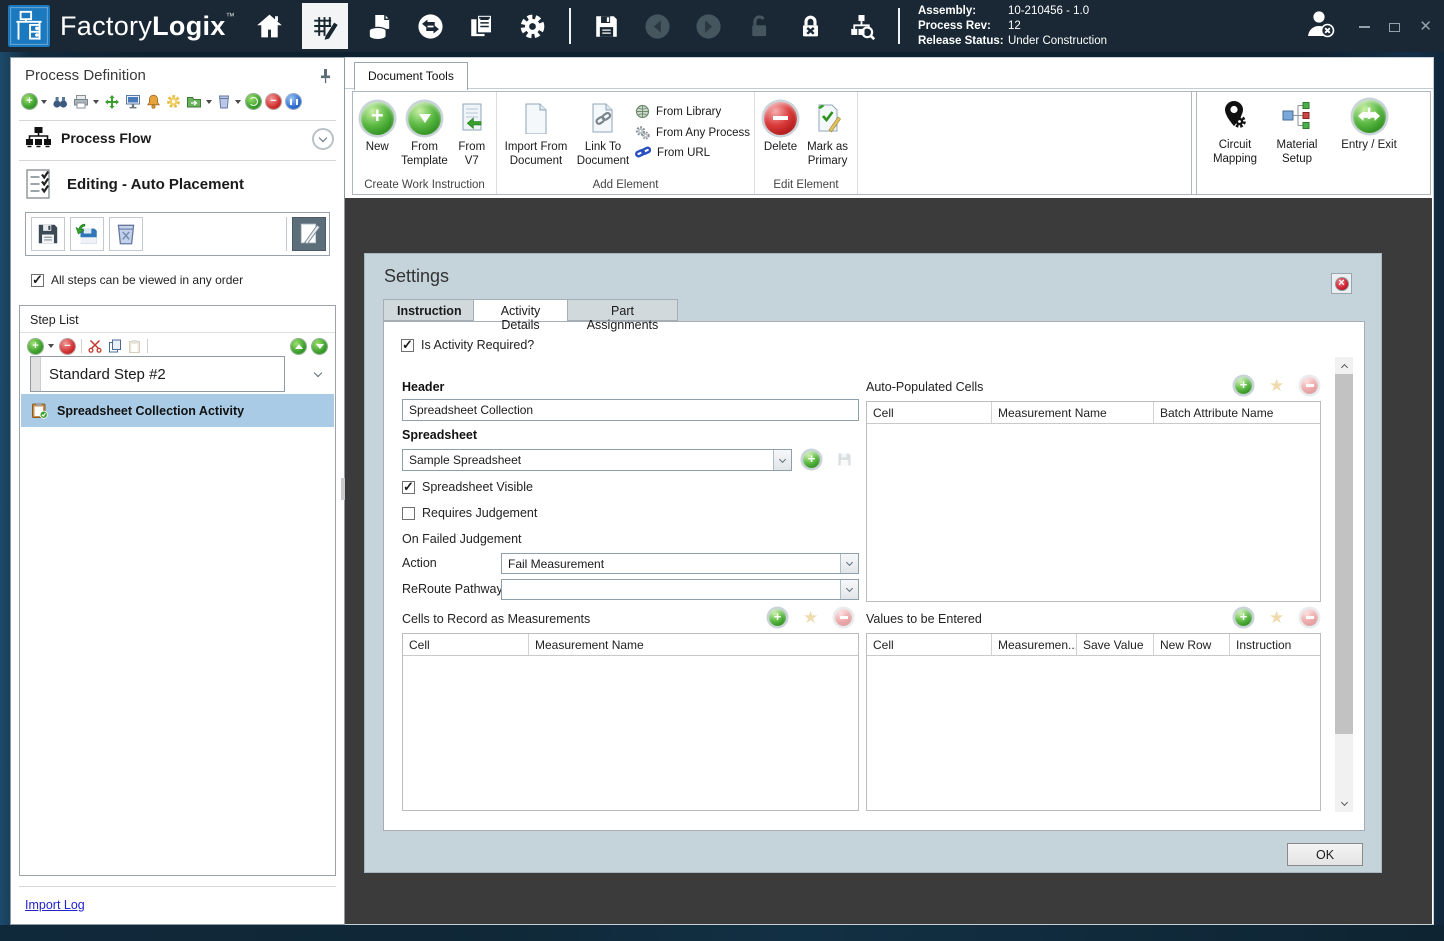 The width and height of the screenshot is (1444, 941). What do you see at coordinates (607, 26) in the screenshot?
I see `save-icon` at bounding box center [607, 26].